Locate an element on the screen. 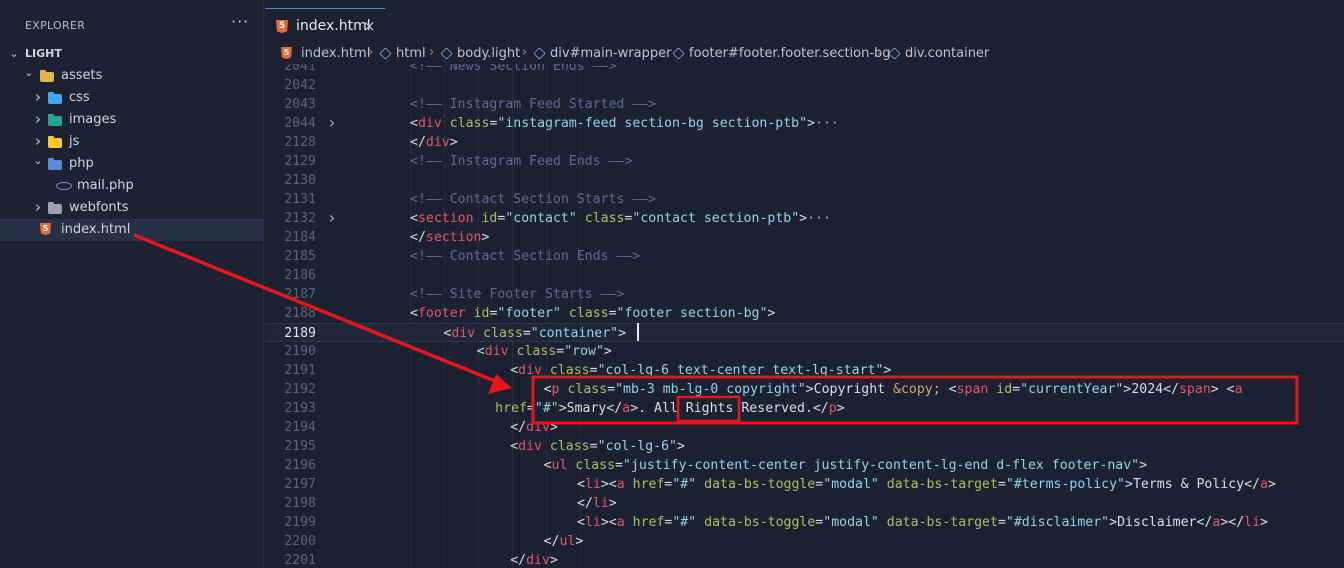 The width and height of the screenshot is (1344, 568). code-line: 2201 </div> is located at coordinates (804, 559).